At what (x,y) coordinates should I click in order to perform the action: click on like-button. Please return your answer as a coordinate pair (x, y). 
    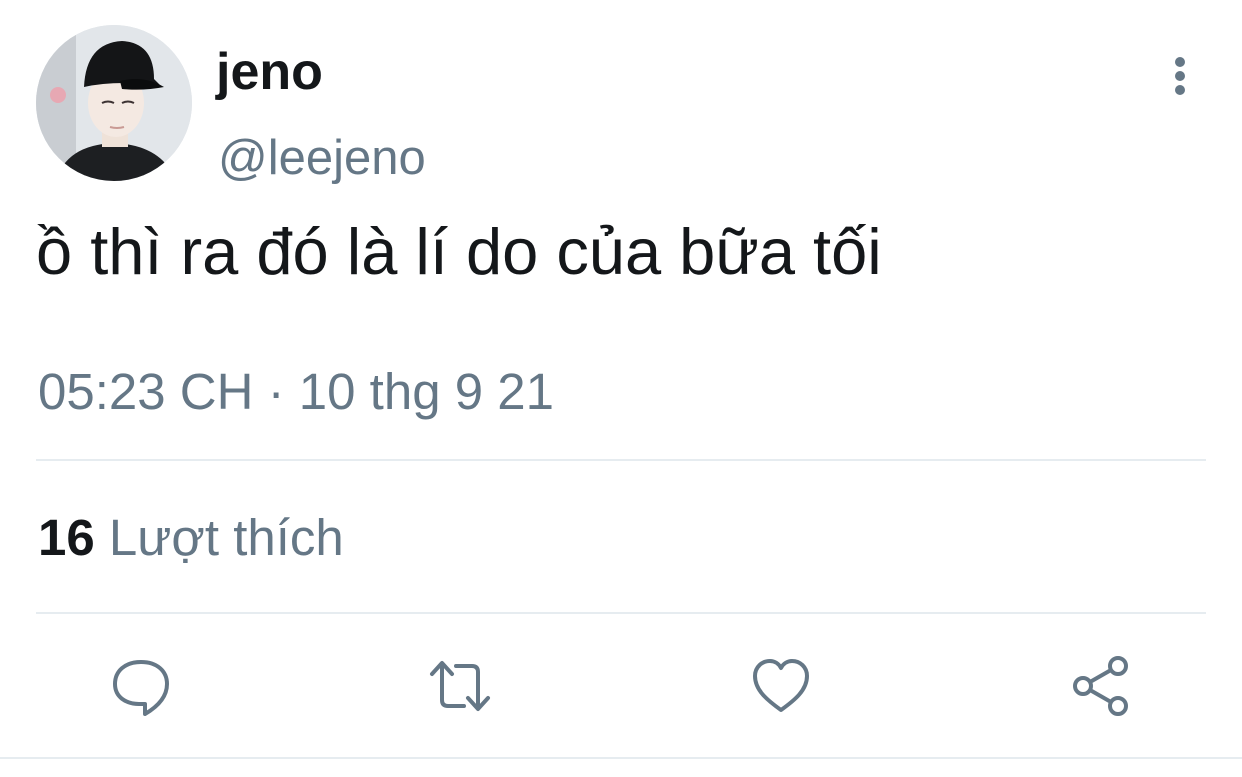
    Looking at the image, I should click on (781, 686).